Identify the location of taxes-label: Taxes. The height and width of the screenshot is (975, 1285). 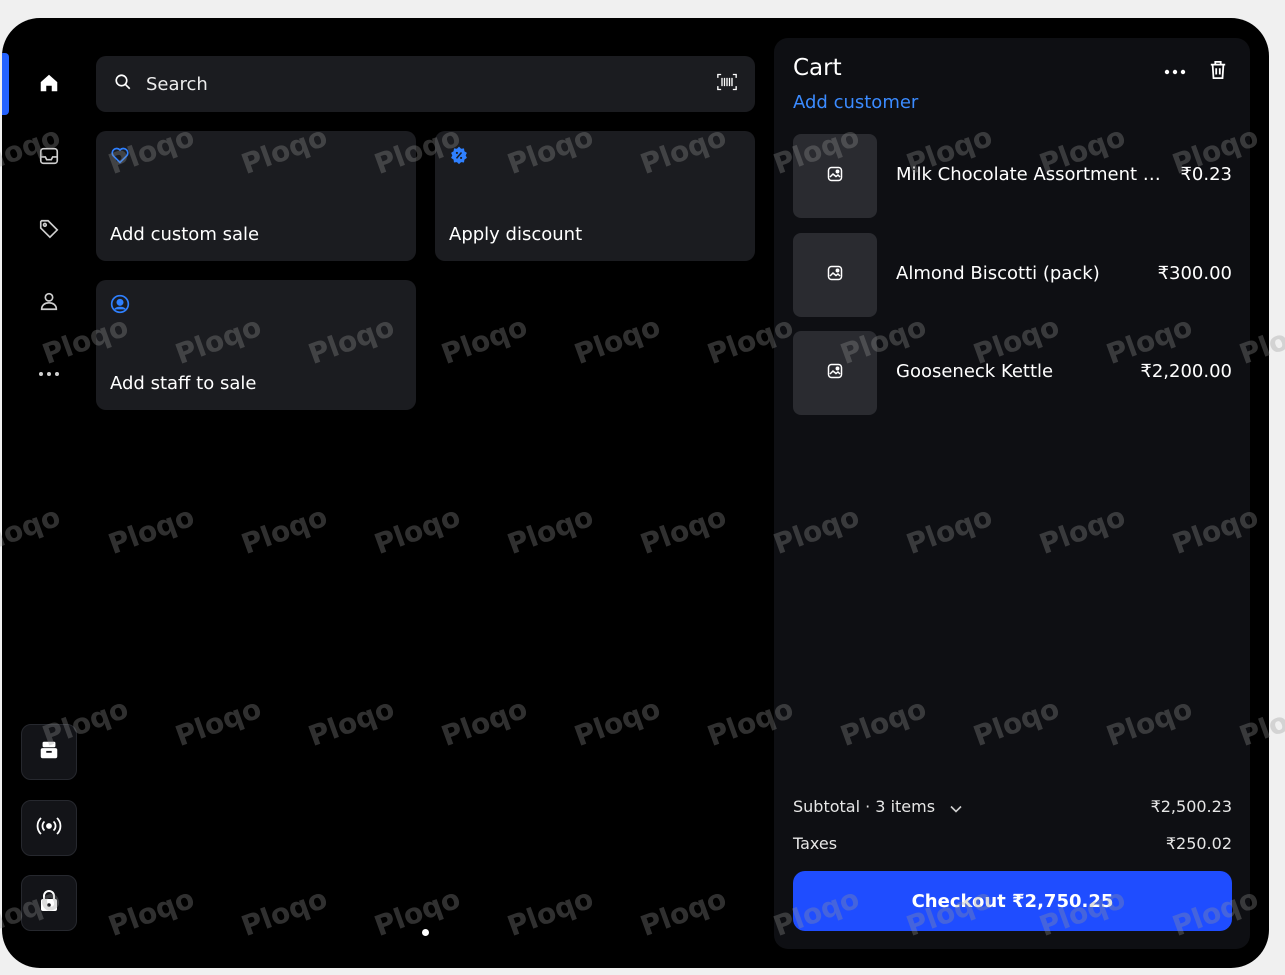
(815, 843).